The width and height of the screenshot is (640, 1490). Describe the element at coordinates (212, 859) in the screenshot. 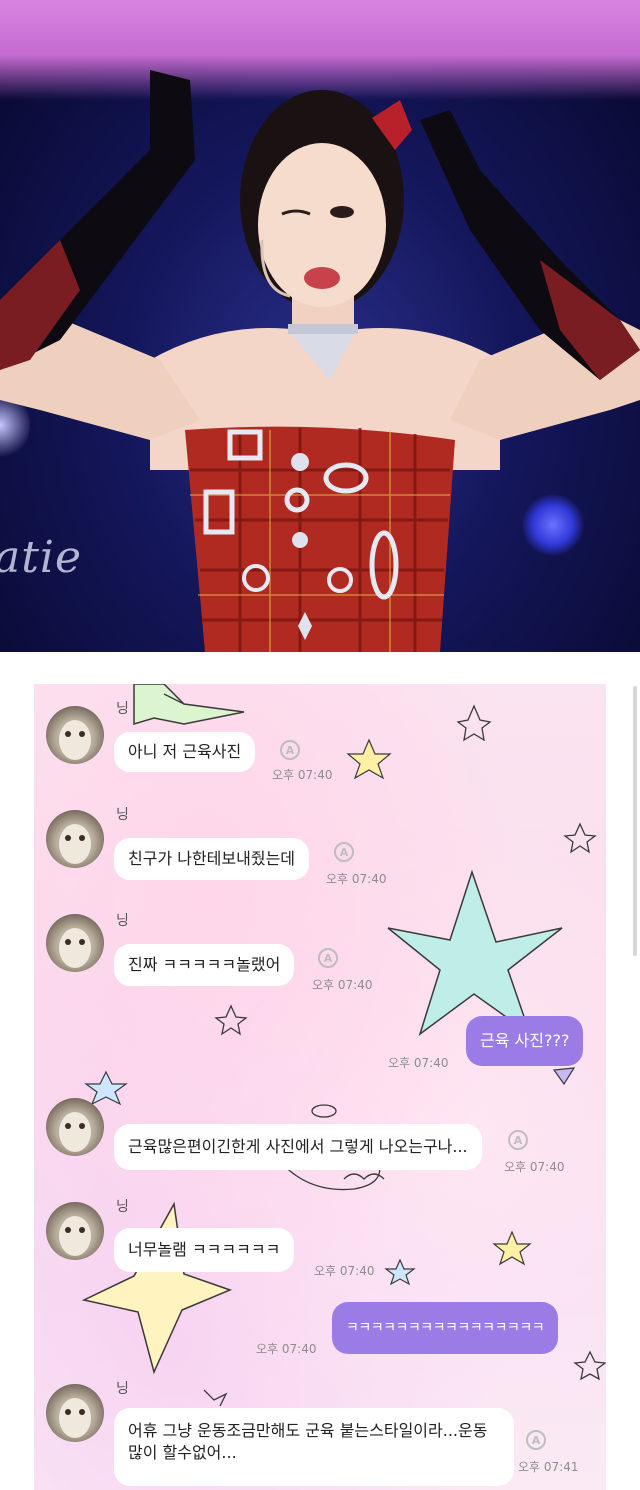

I see `message-bubble: 친구가 나한테보내줬는데` at that location.